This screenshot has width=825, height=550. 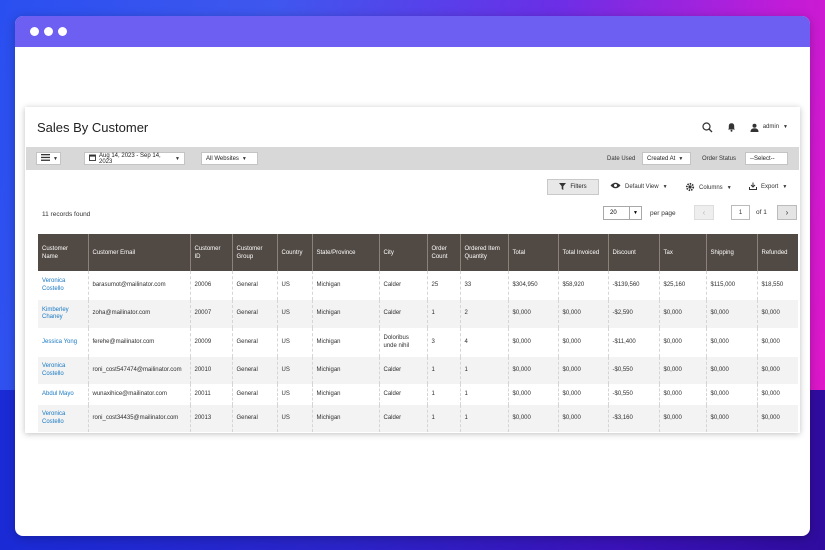 I want to click on table-cell: 3, so click(x=444, y=342).